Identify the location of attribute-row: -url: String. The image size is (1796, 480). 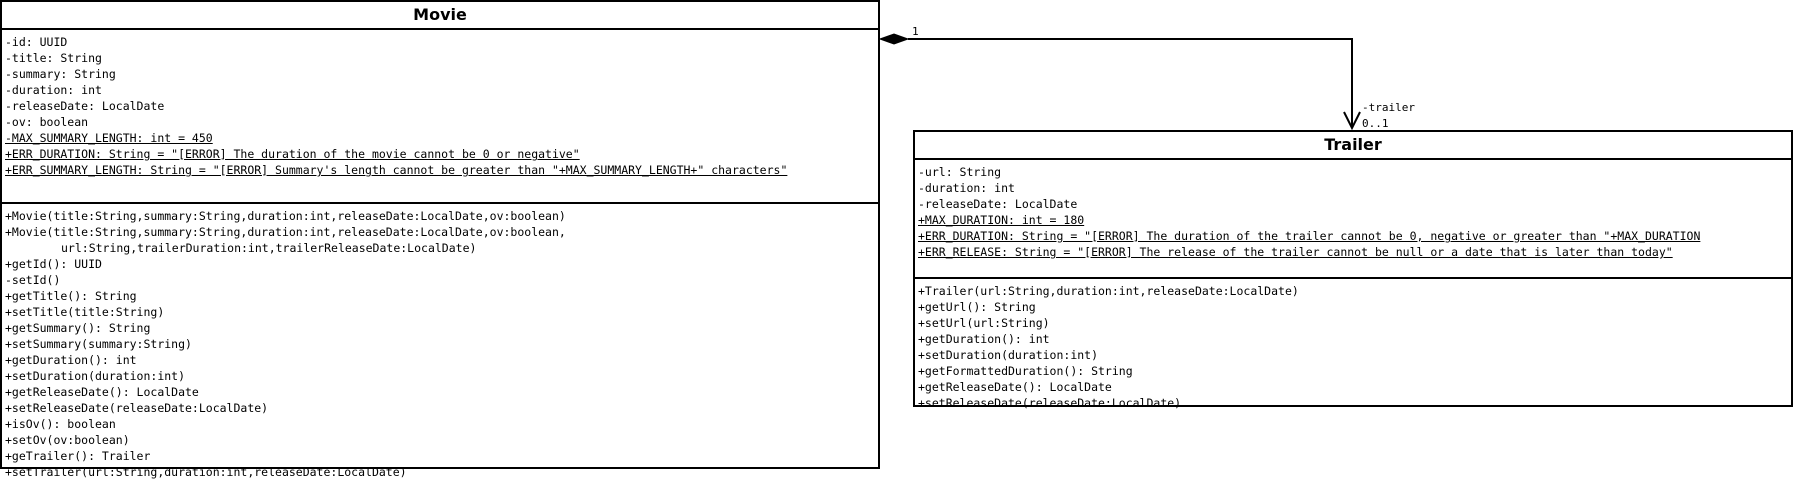
(960, 172).